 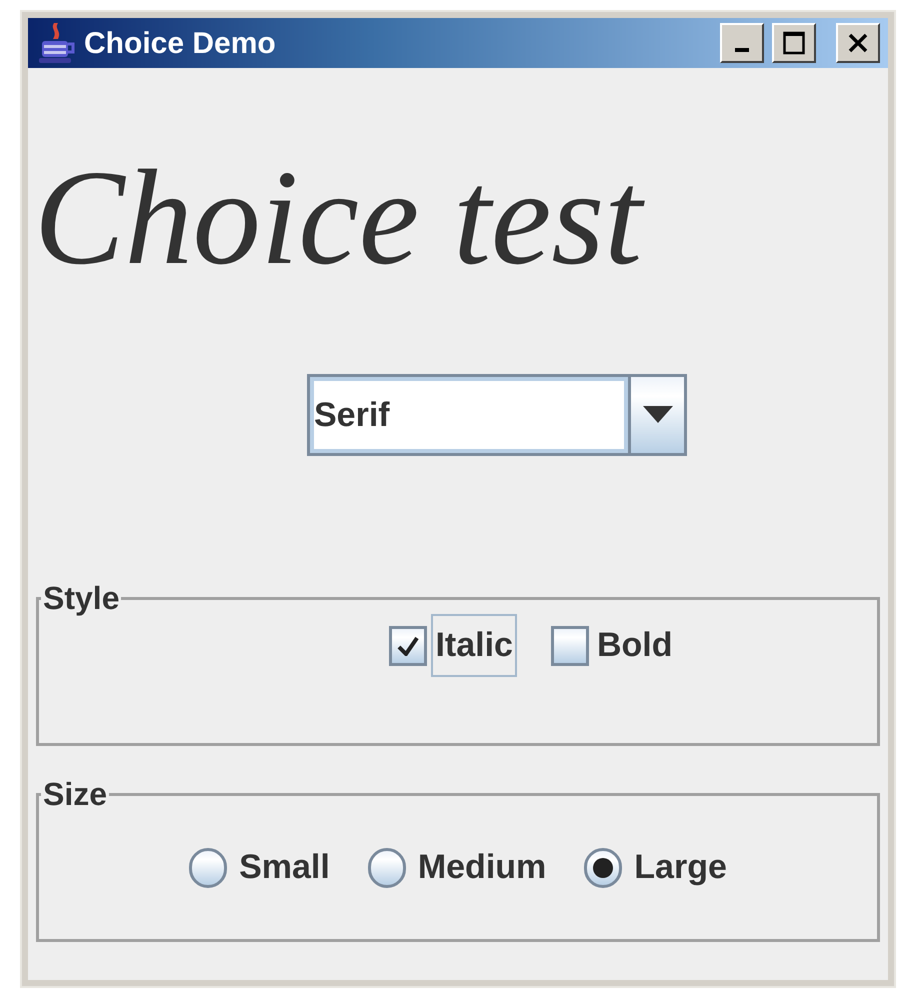 I want to click on coffee-cup-icon, so click(x=56, y=43).